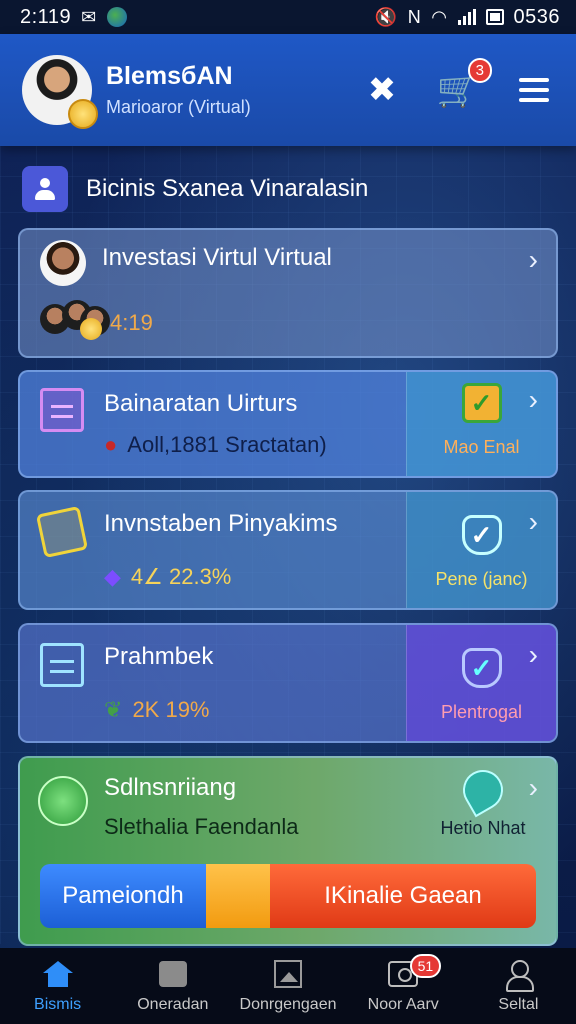 This screenshot has height=1024, width=576. I want to click on user-icon, so click(518, 975).